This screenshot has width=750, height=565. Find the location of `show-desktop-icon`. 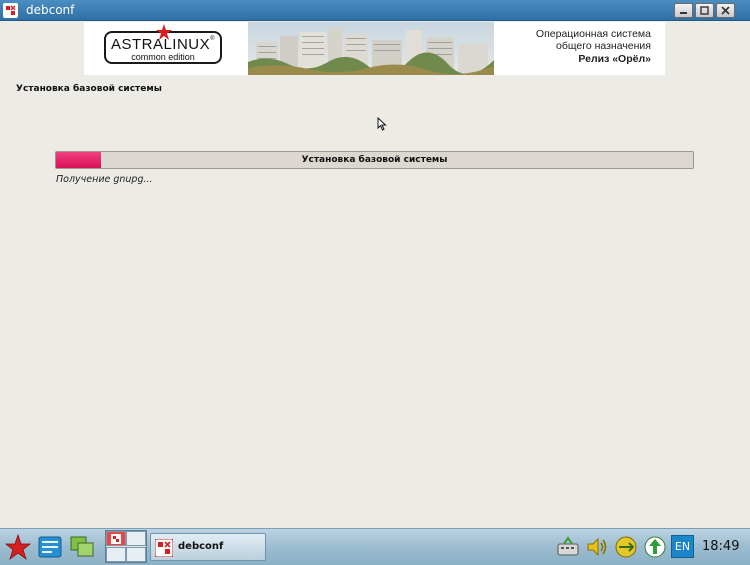

show-desktop-icon is located at coordinates (50, 547).